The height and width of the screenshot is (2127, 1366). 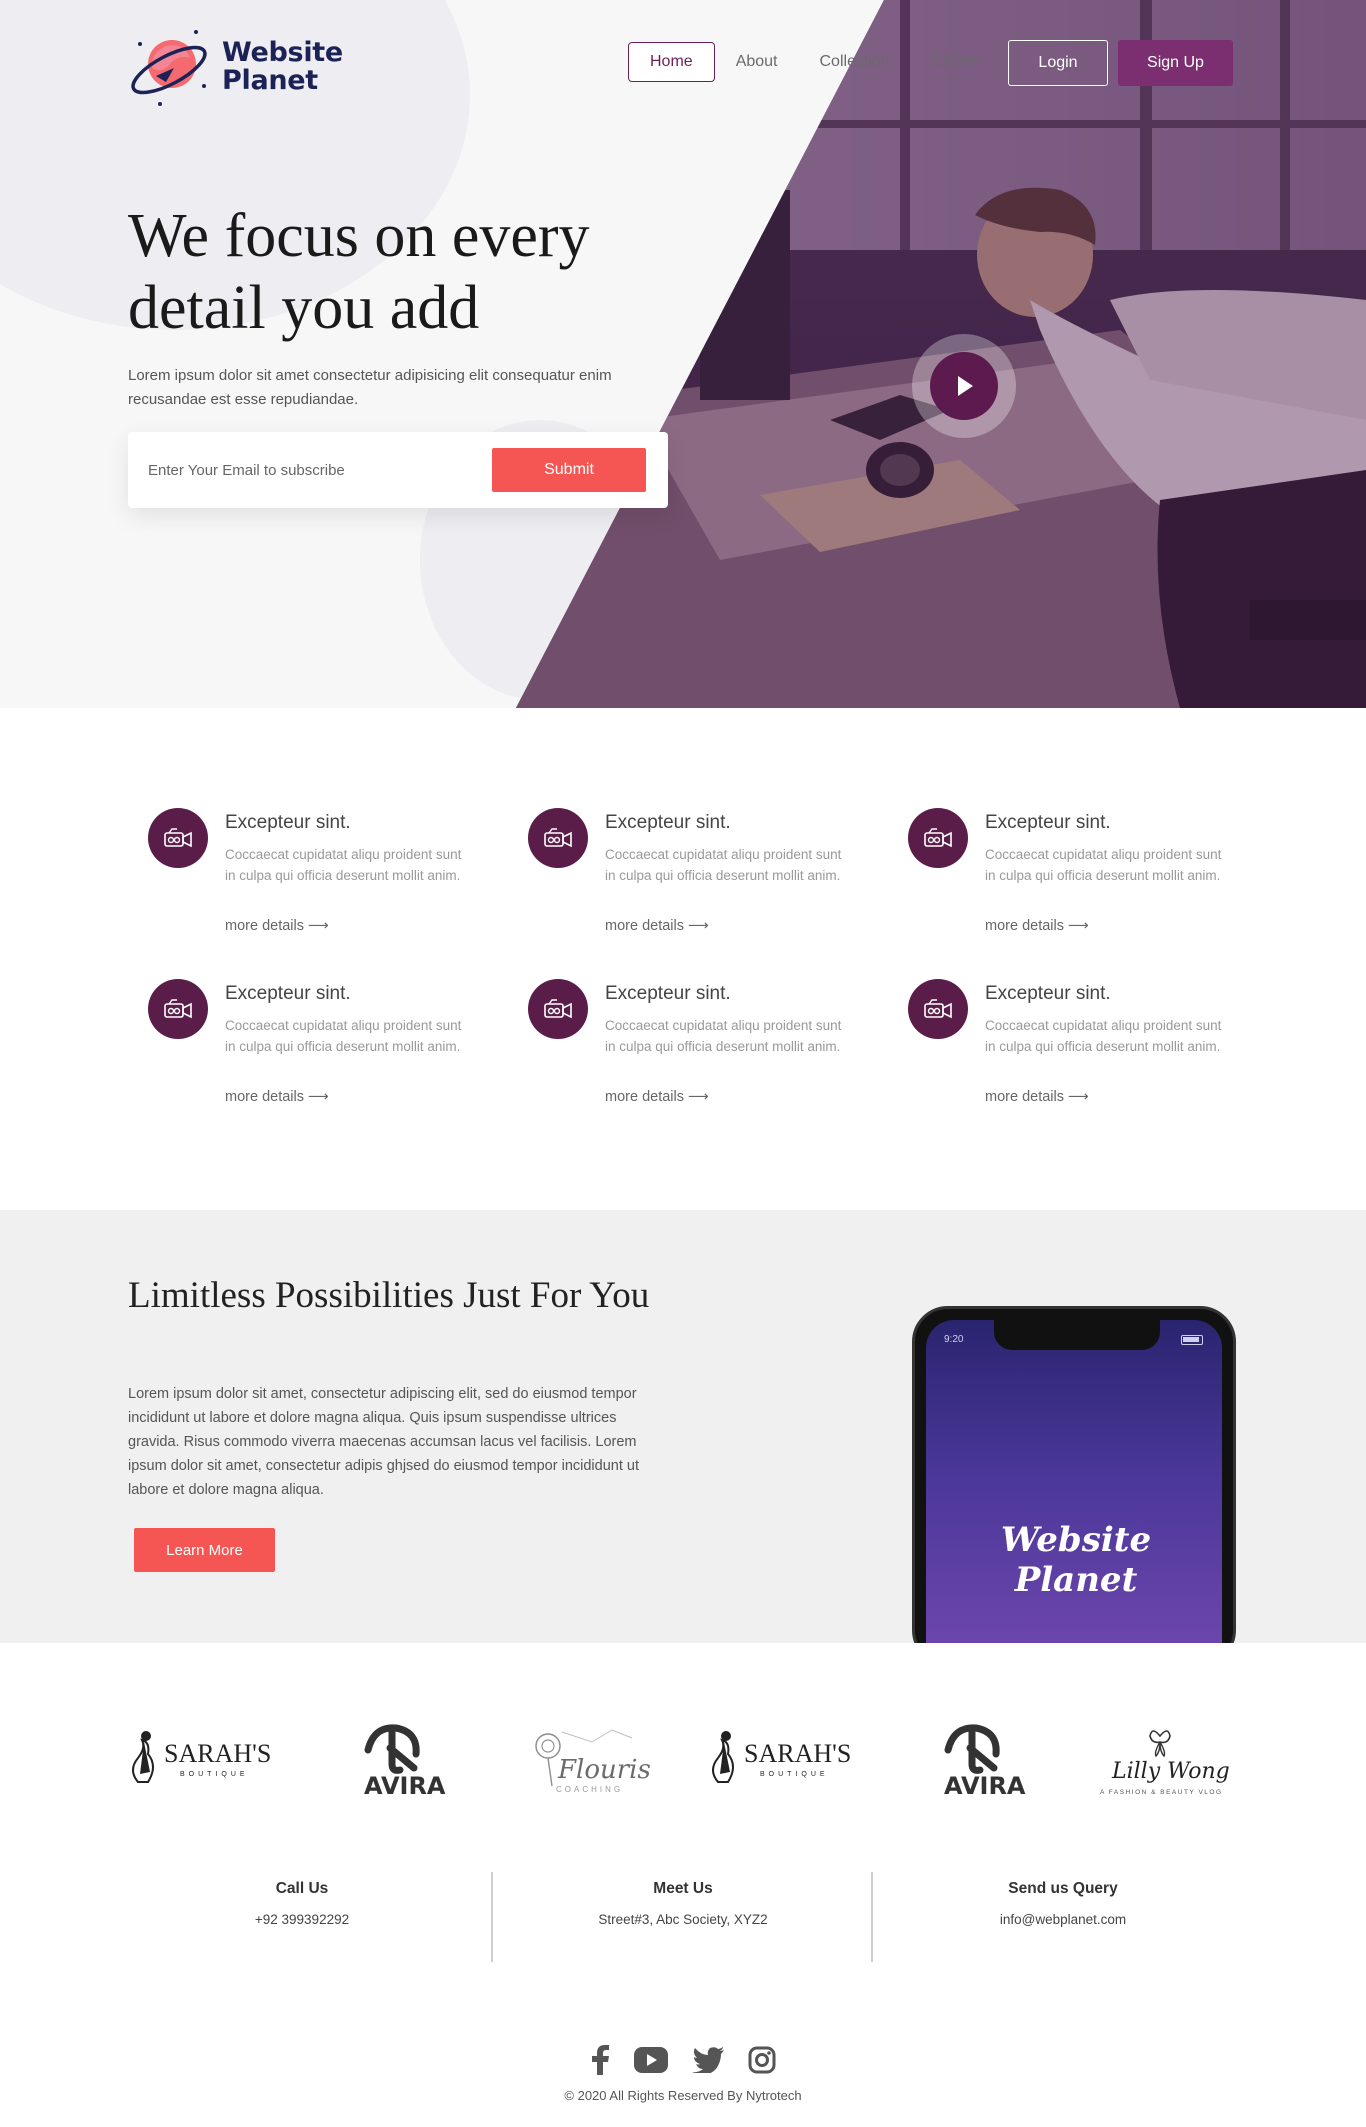 I want to click on phone-screen: 9:20 Website Planet, so click(x=1074, y=1481).